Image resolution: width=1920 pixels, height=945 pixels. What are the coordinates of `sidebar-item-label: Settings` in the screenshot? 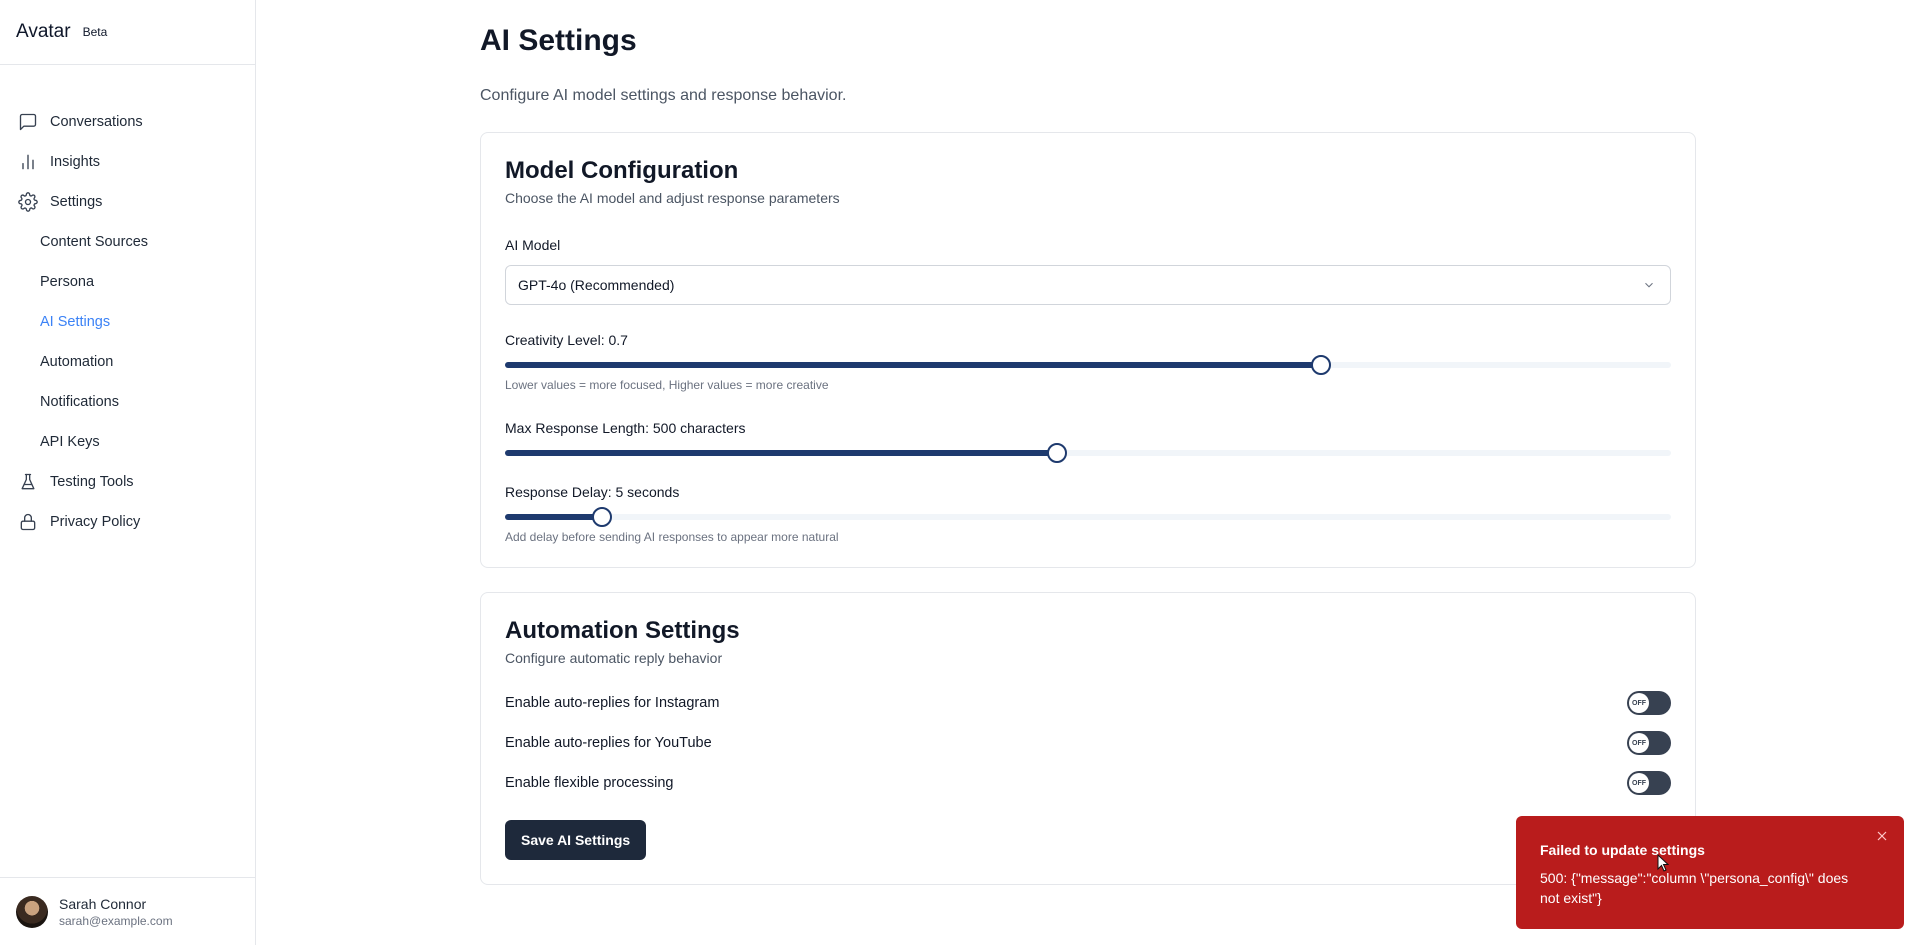 It's located at (76, 202).